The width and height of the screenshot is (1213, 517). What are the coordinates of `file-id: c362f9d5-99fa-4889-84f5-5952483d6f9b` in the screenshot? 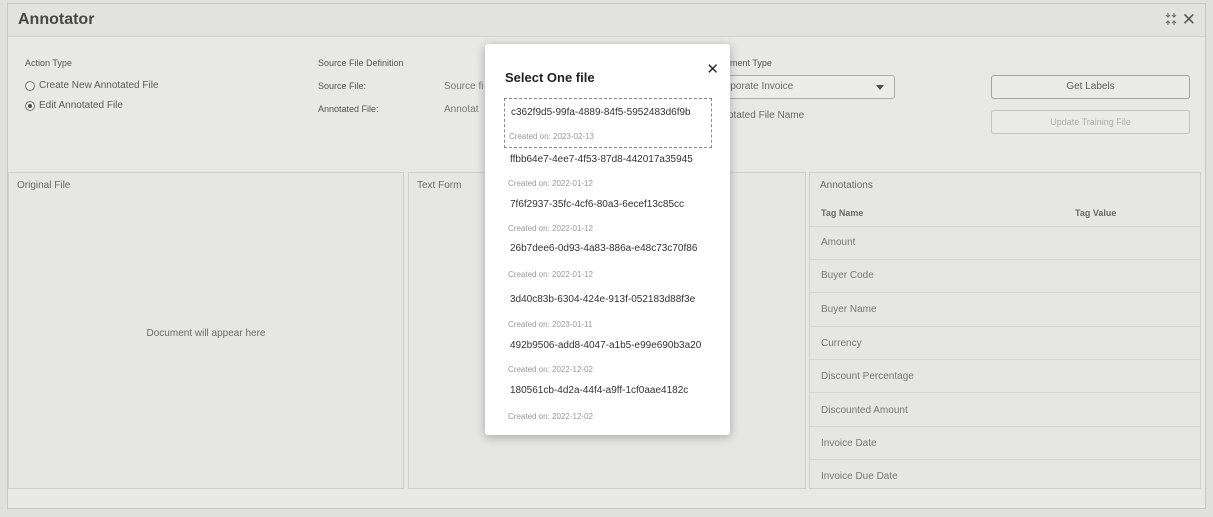 It's located at (601, 112).